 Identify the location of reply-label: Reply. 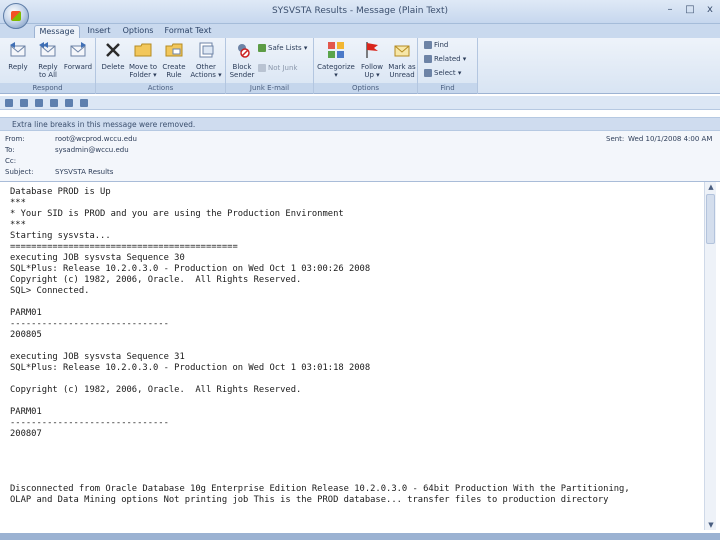
(18, 67).